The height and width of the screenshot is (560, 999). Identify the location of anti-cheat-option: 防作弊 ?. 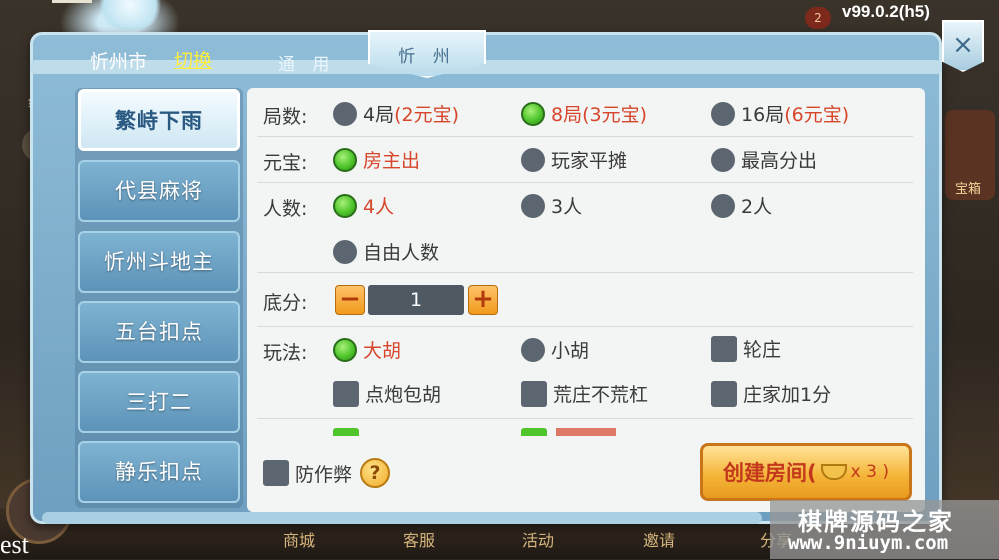
(327, 473).